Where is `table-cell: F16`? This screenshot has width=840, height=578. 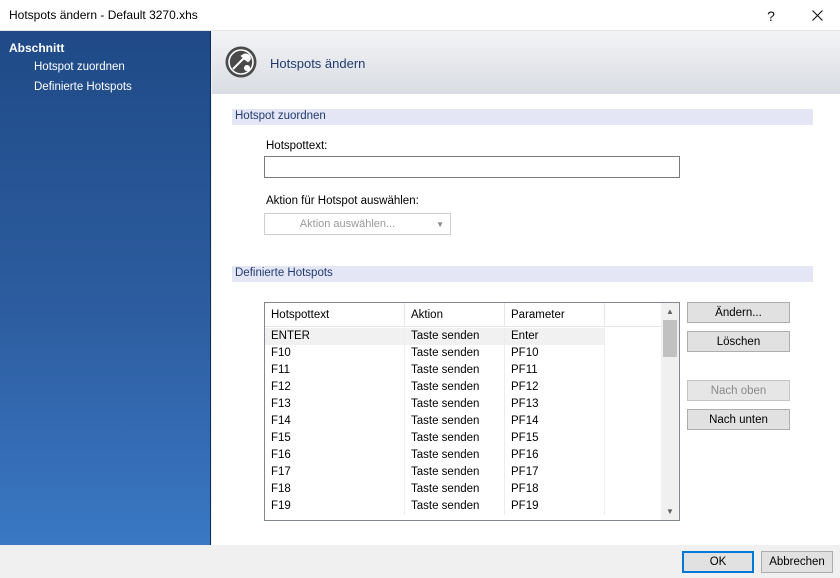
table-cell: F16 is located at coordinates (335, 455).